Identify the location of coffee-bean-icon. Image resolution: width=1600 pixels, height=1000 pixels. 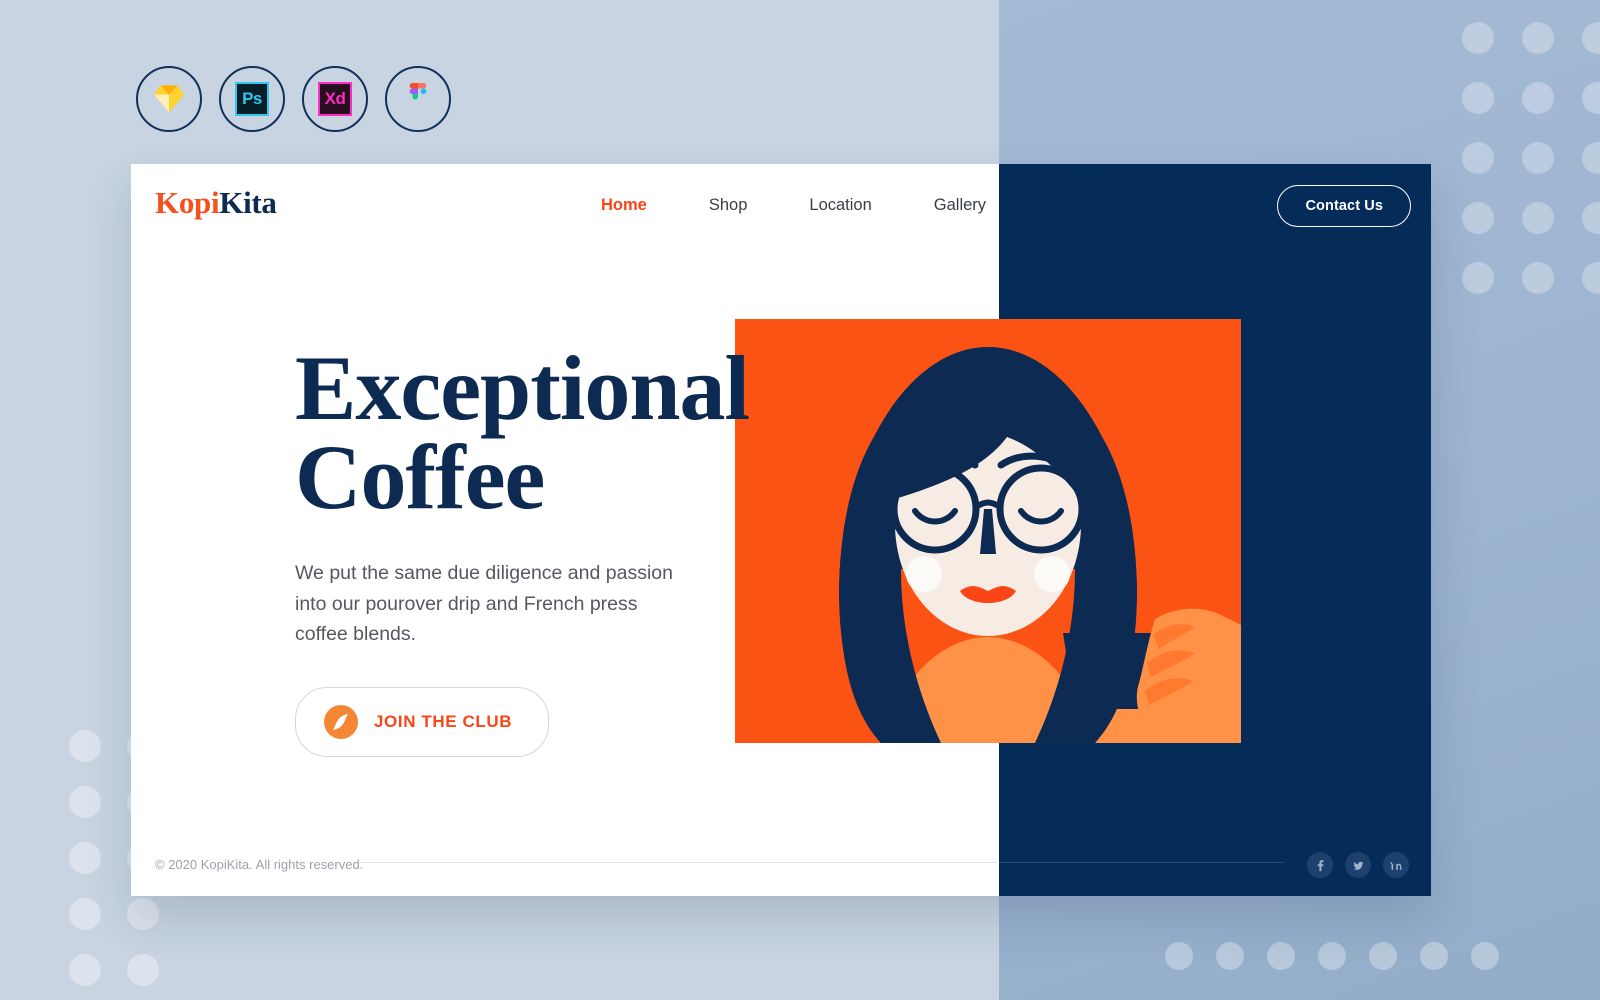
(341, 722).